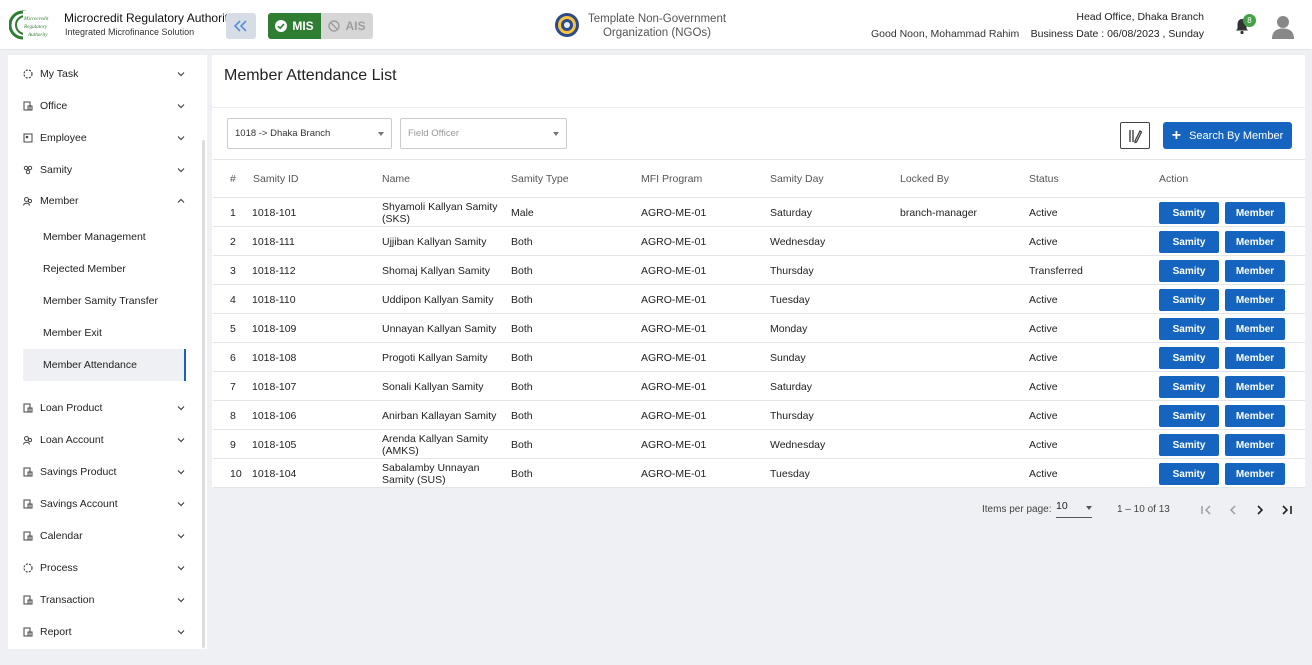  What do you see at coordinates (104, 440) in the screenshot?
I see `sidebar-item-loan-account: Loan Account` at bounding box center [104, 440].